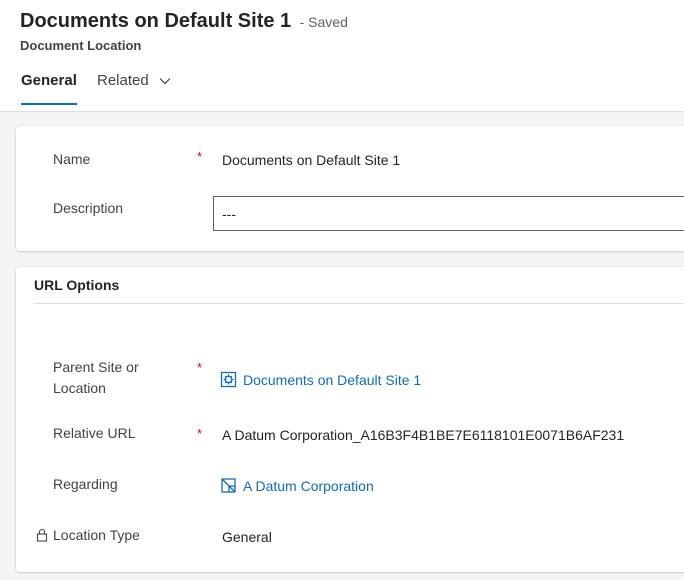 Image resolution: width=684 pixels, height=580 pixels. What do you see at coordinates (77, 285) in the screenshot?
I see `section-title: URL Options` at bounding box center [77, 285].